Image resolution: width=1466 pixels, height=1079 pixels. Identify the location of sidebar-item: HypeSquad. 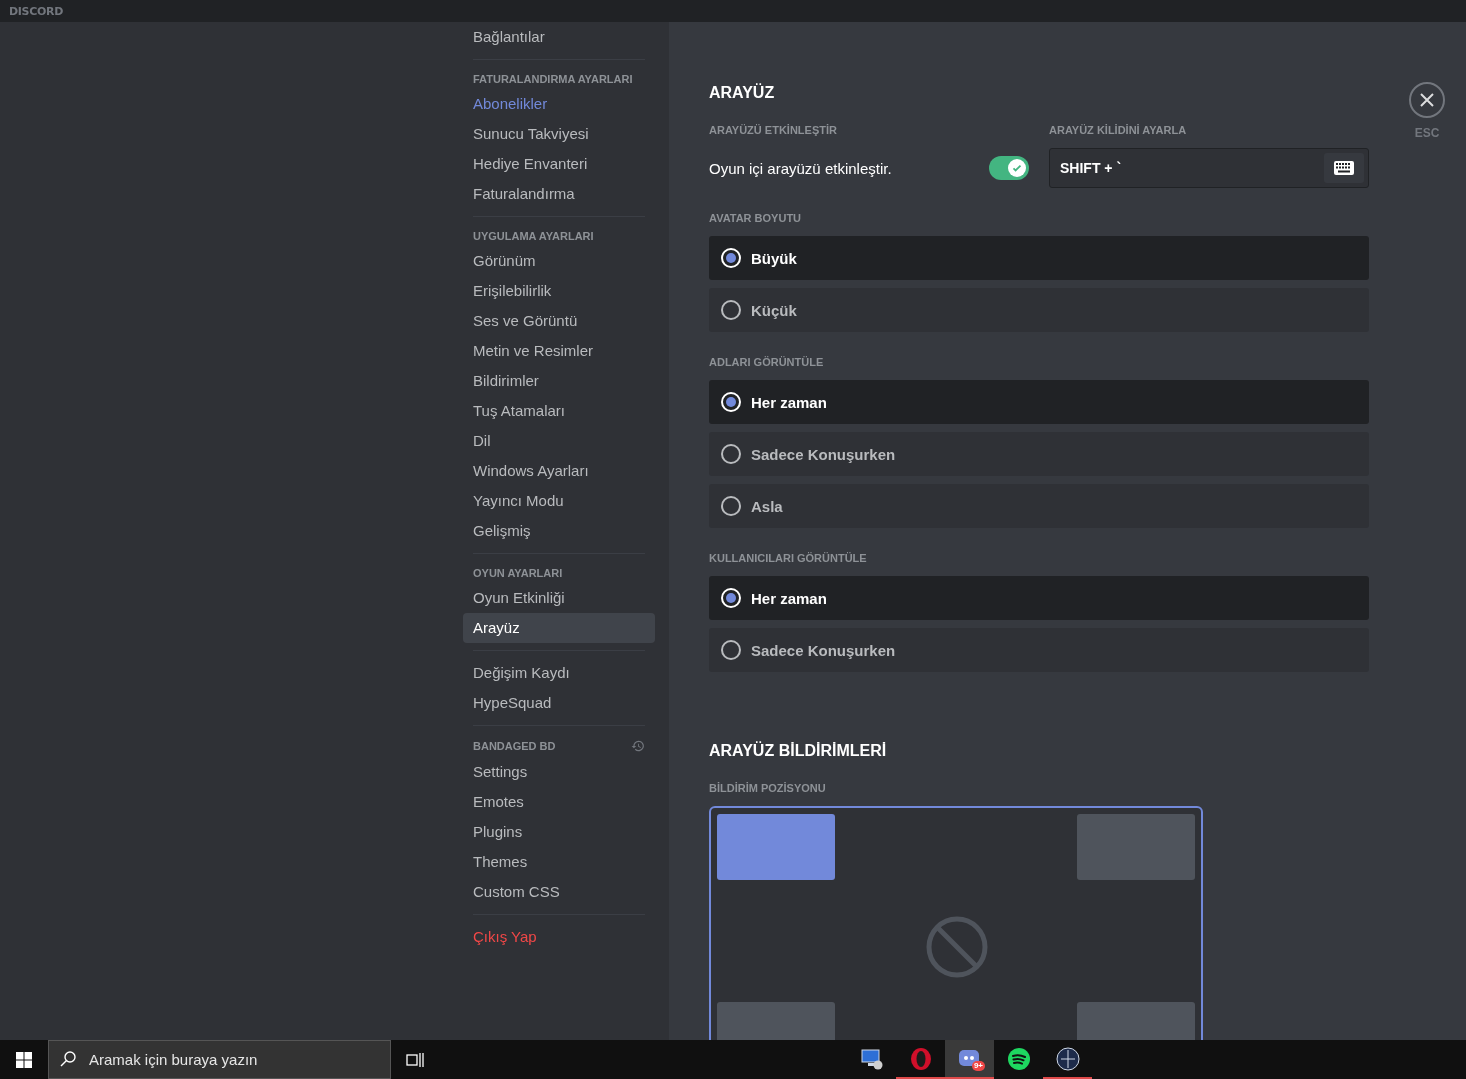
(559, 703).